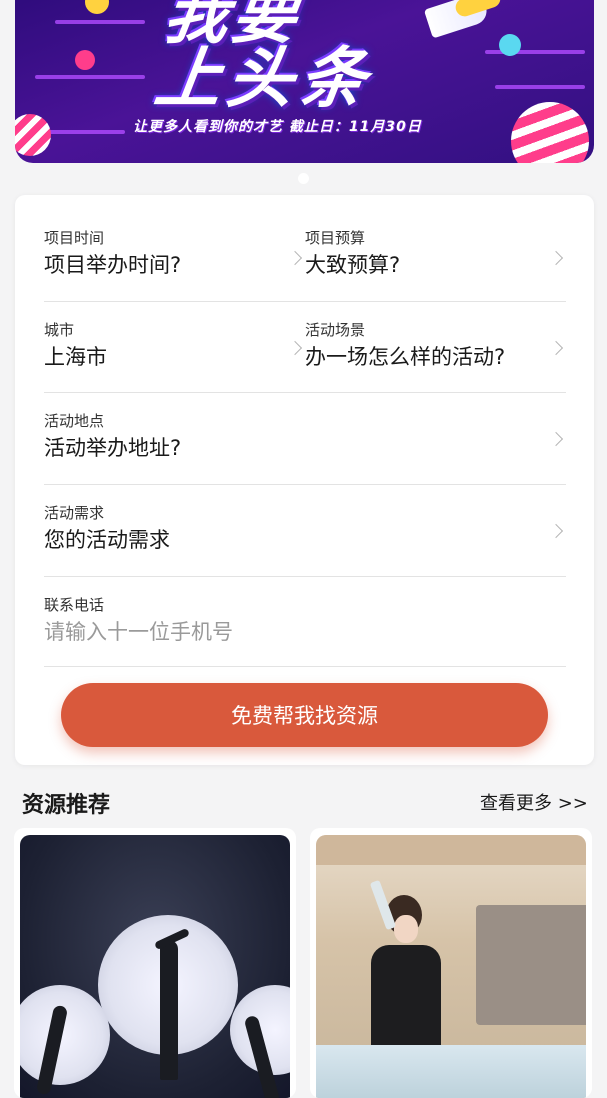 The image size is (607, 1098). What do you see at coordinates (405, 357) in the screenshot?
I see `field-value: 办一场怎么样的活动?` at bounding box center [405, 357].